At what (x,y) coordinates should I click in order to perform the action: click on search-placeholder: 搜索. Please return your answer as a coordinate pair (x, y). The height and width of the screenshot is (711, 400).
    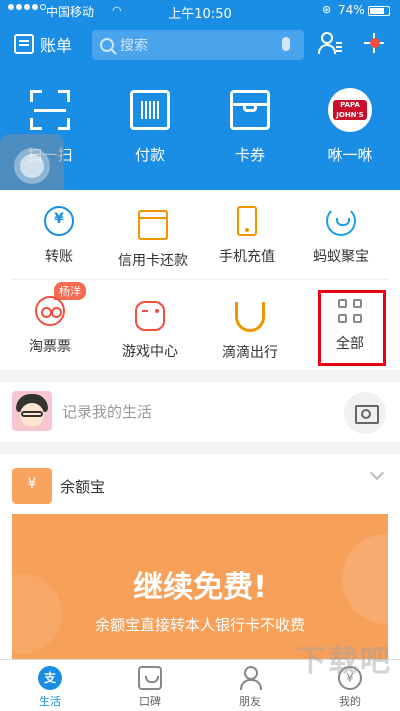
    Looking at the image, I should click on (134, 46).